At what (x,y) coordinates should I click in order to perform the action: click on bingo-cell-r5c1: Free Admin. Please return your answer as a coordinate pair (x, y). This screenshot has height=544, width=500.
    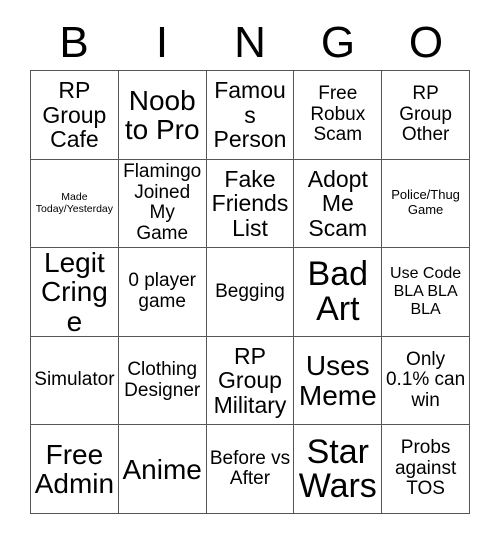
    Looking at the image, I should click on (75, 469).